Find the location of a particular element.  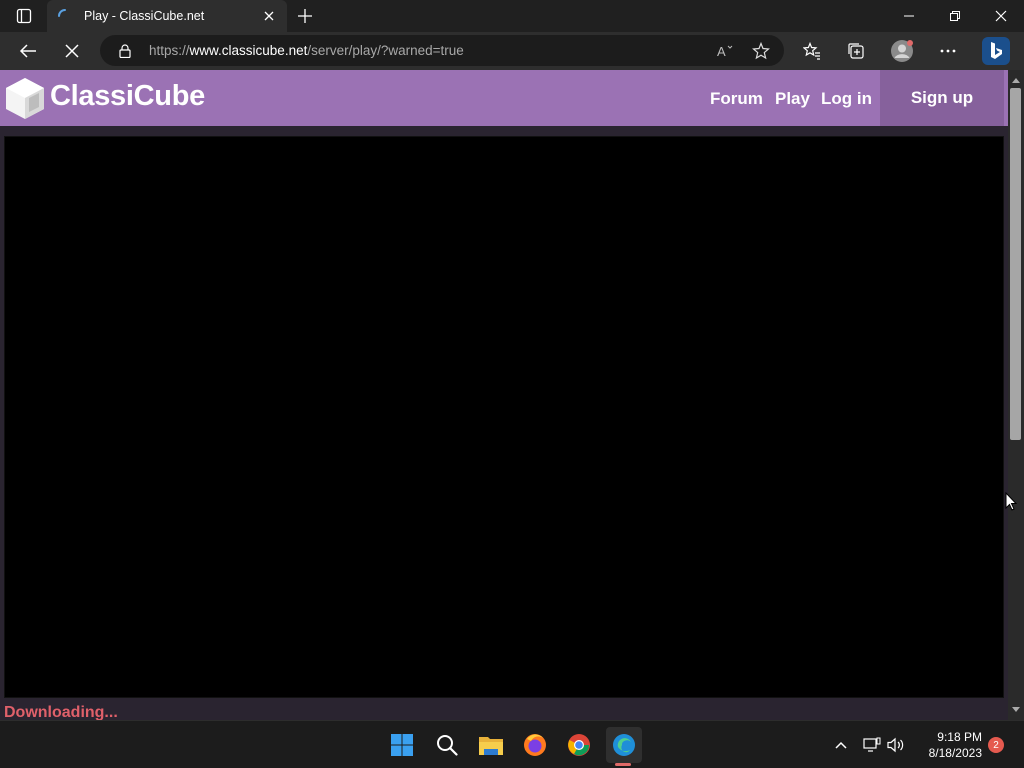

page-scrollbar is located at coordinates (1016, 395).